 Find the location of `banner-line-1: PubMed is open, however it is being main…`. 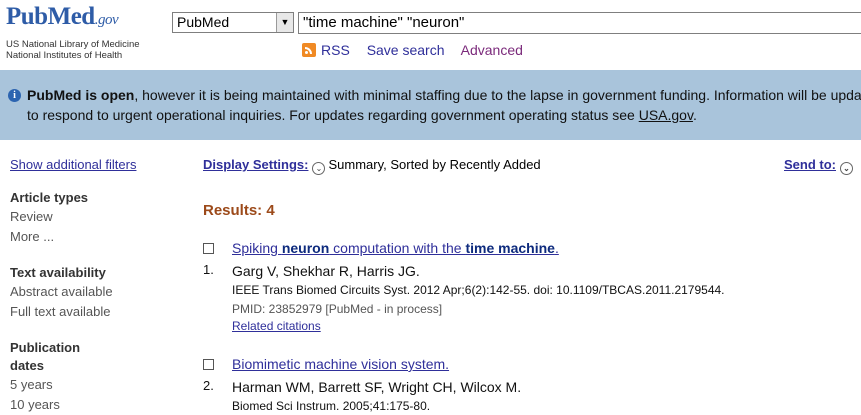

banner-line-1: PubMed is open, however it is being main… is located at coordinates (444, 95).